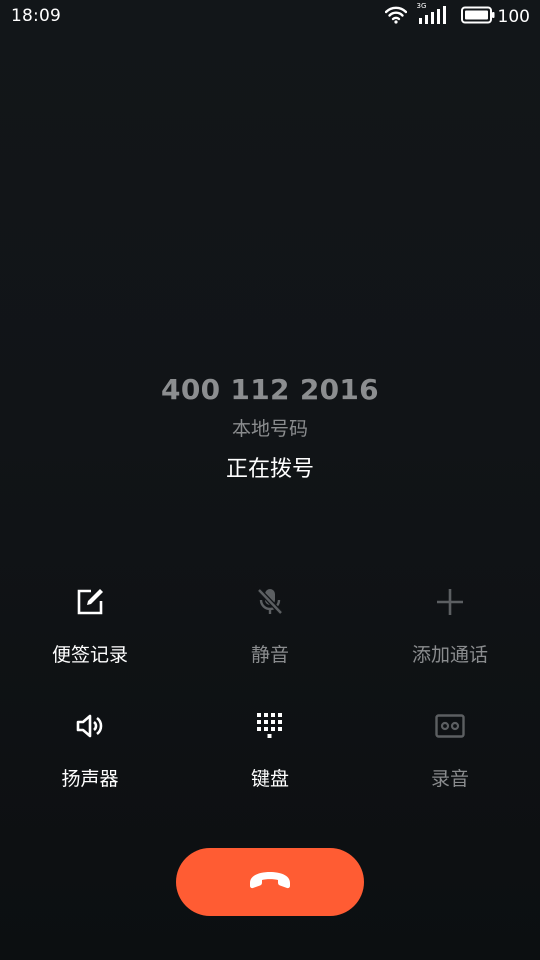 Image resolution: width=540 pixels, height=960 pixels. What do you see at coordinates (270, 602) in the screenshot?
I see `mic-off-icon` at bounding box center [270, 602].